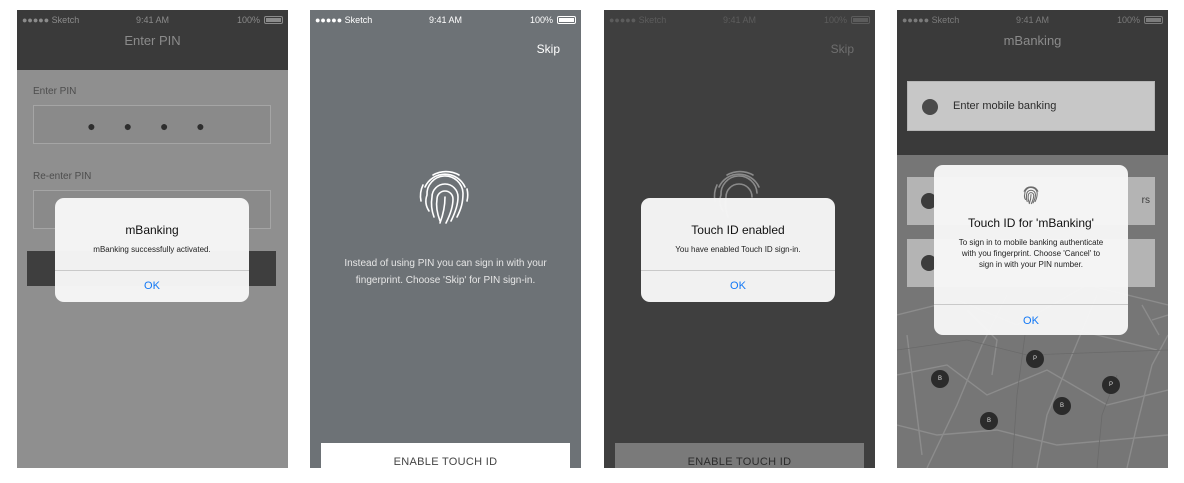  Describe the element at coordinates (1031, 223) in the screenshot. I see `alert-title: Touch ID for 'mBanking'` at that location.